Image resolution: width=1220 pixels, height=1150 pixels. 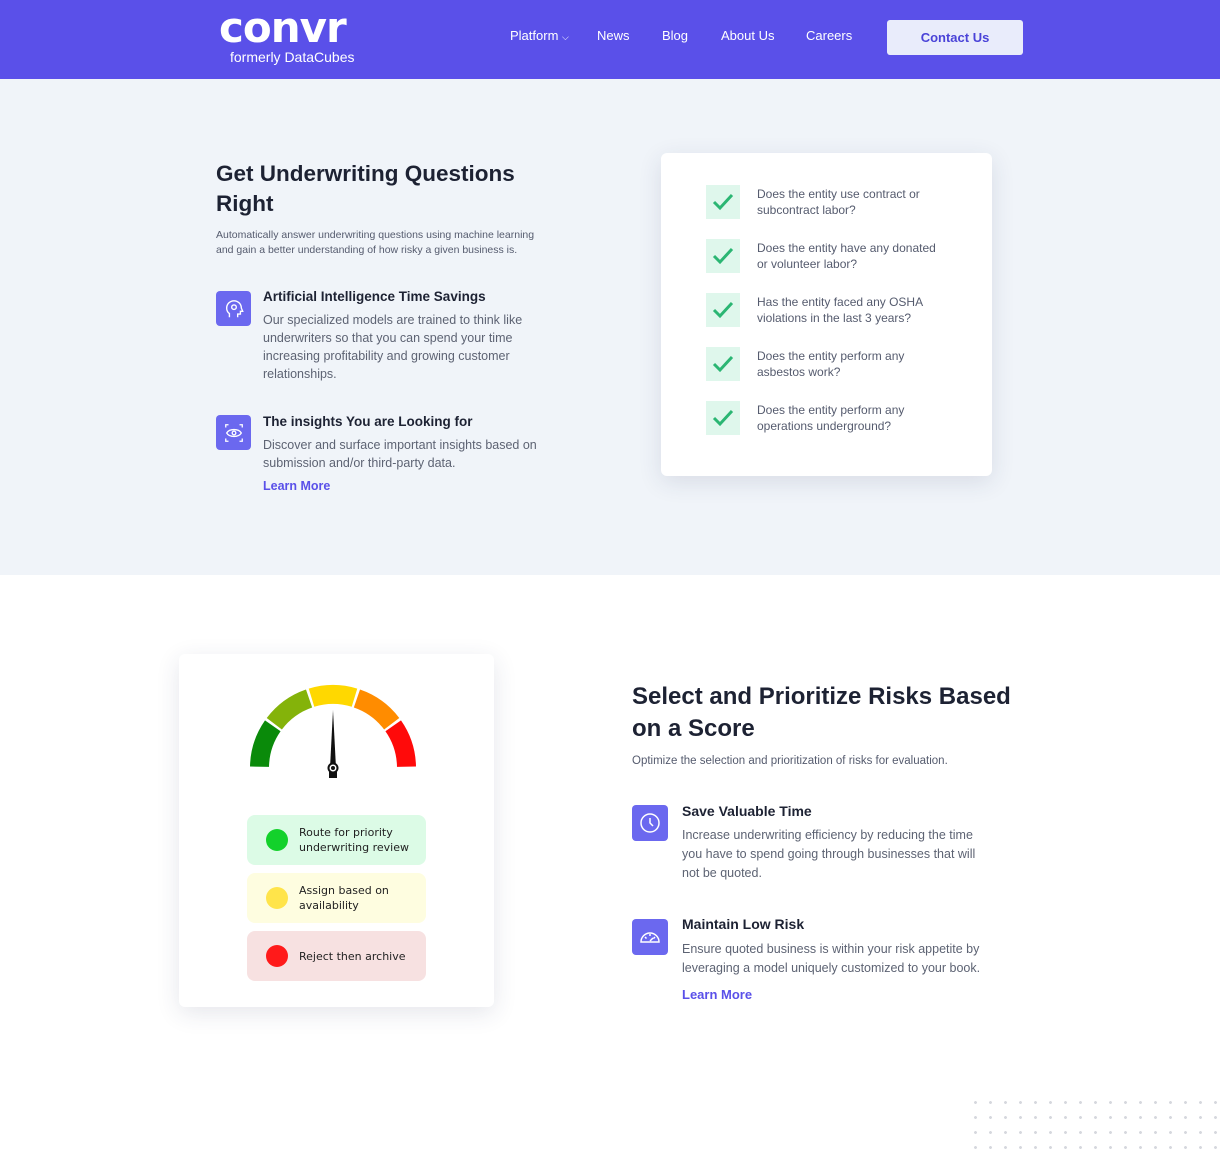 I want to click on clock-icon, so click(x=650, y=823).